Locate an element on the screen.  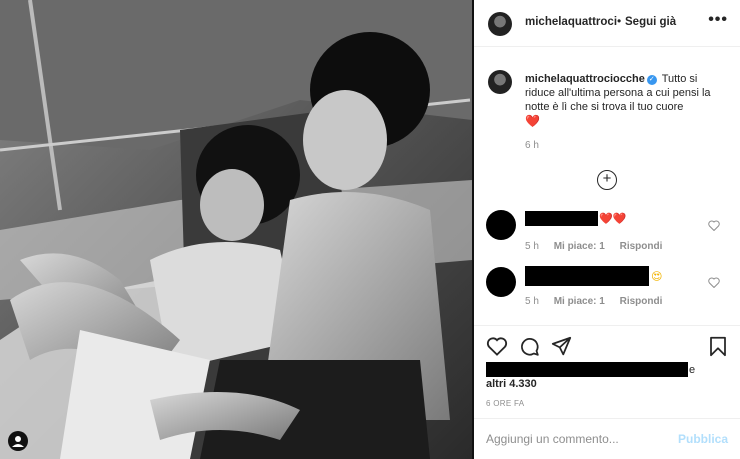
caption-username: michelaquattrociocche is located at coordinates (585, 79).